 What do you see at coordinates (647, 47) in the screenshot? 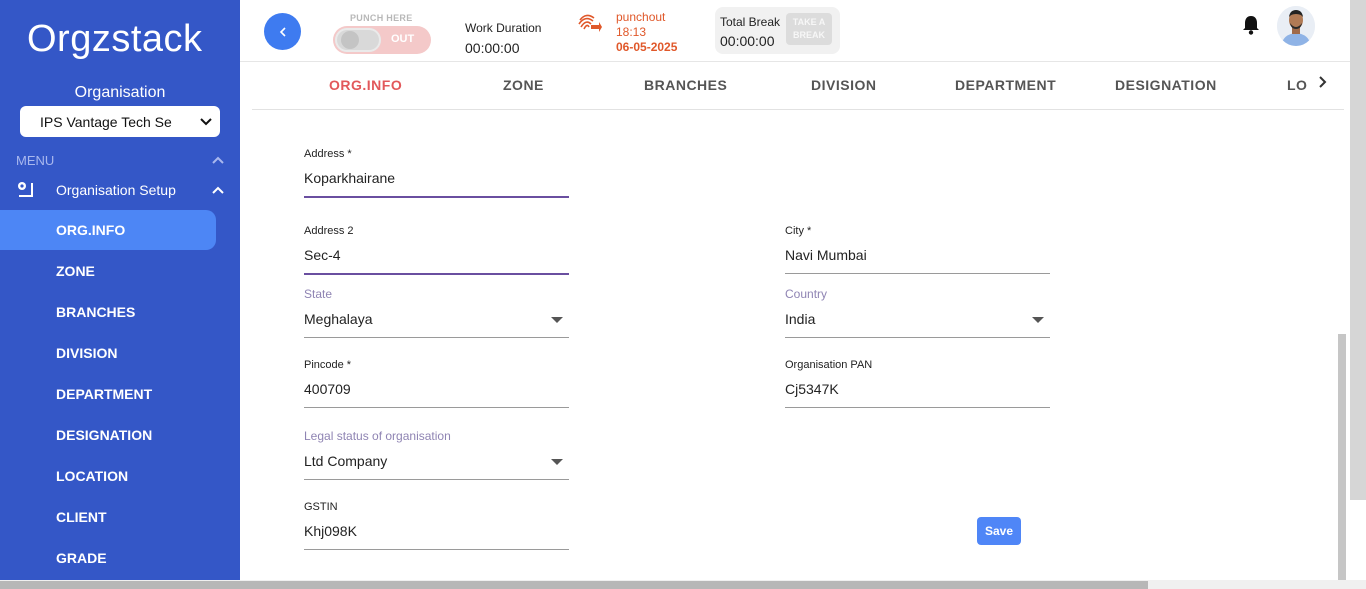
I see `punchout-date: 06-05-2025` at bounding box center [647, 47].